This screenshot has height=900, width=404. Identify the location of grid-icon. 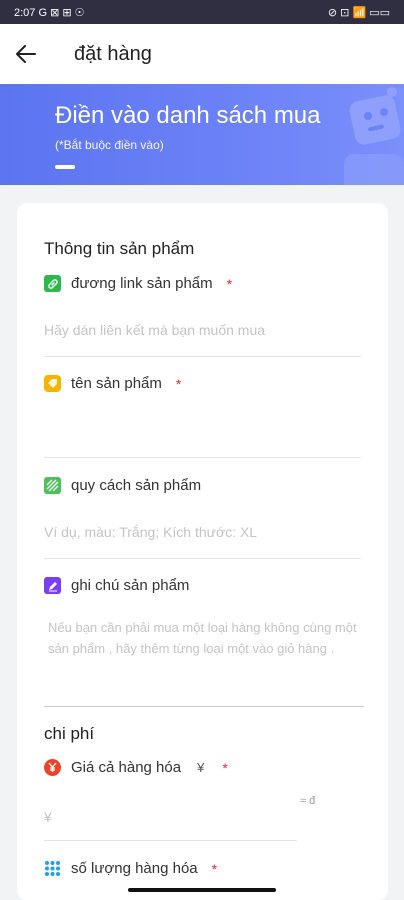
(52, 868).